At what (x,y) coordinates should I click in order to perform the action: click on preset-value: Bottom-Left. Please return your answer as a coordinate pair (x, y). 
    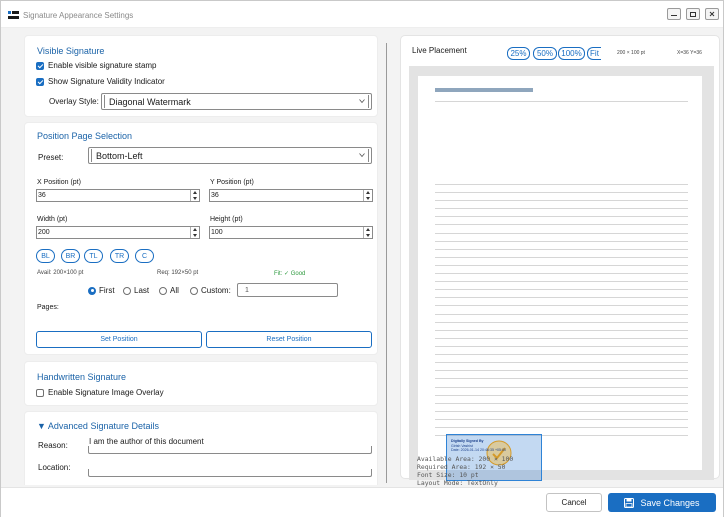
    Looking at the image, I should click on (119, 156).